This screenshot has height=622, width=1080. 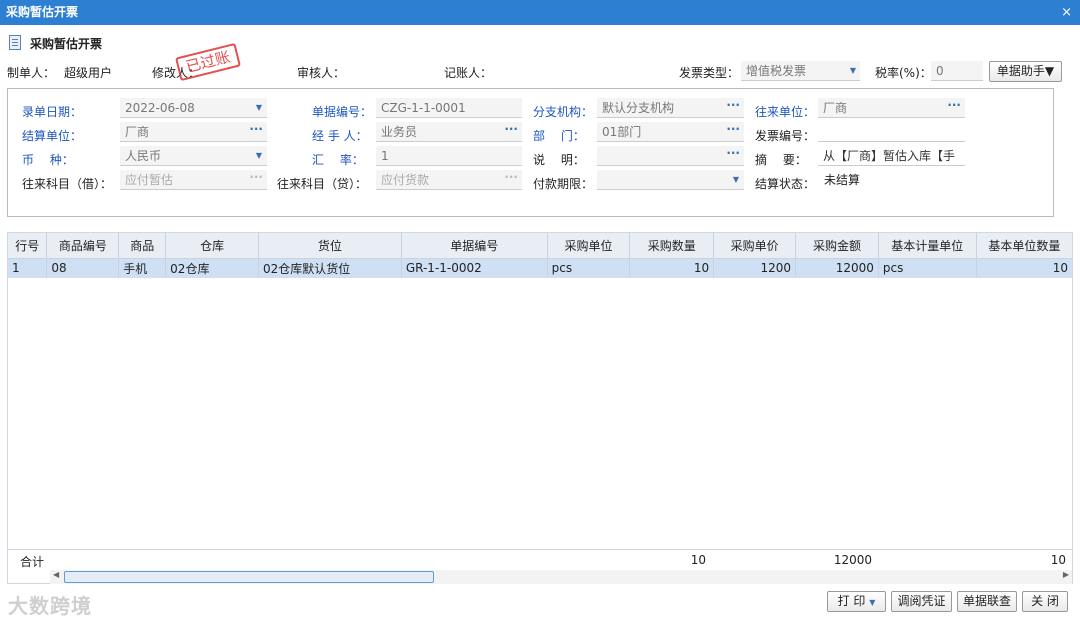 What do you see at coordinates (1066, 574) in the screenshot?
I see `scroll-right-icon: ▶` at bounding box center [1066, 574].